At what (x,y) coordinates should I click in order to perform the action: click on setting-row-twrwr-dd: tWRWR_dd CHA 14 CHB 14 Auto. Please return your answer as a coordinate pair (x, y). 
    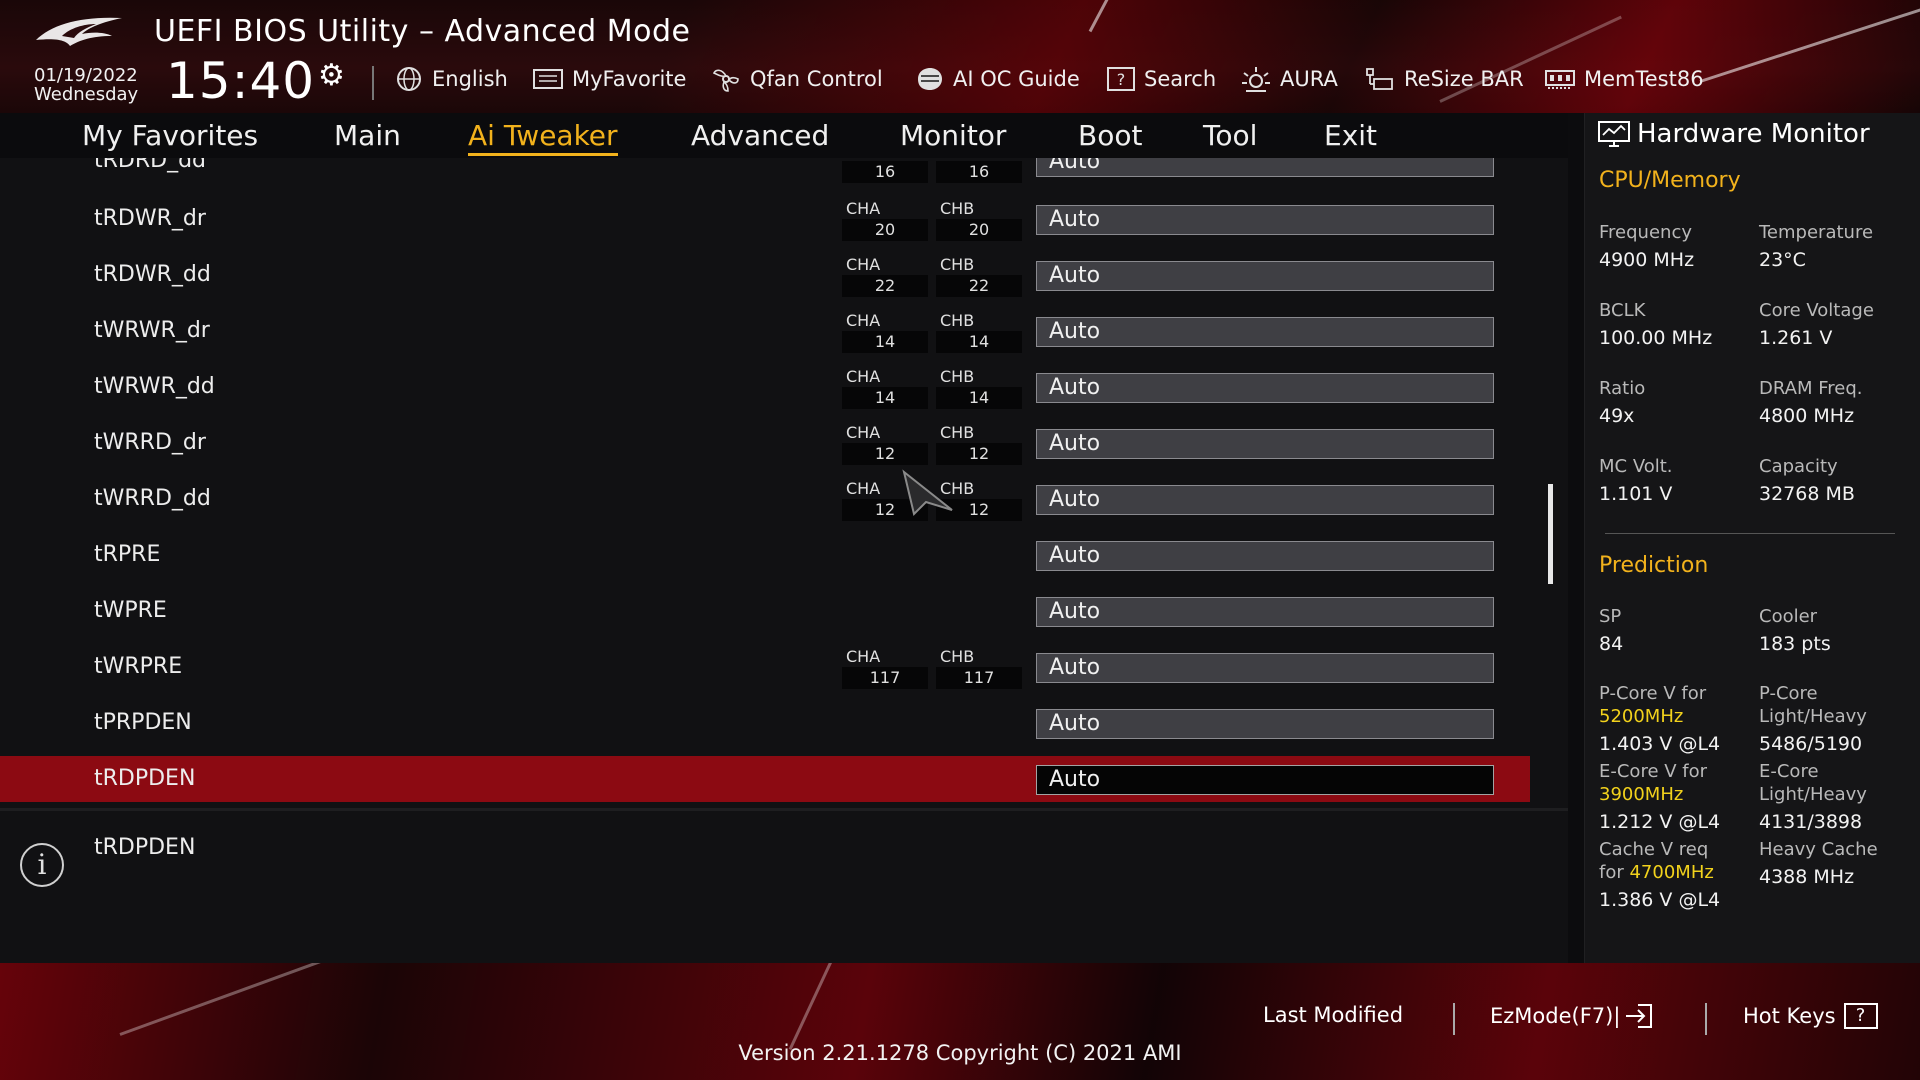
    Looking at the image, I should click on (784, 387).